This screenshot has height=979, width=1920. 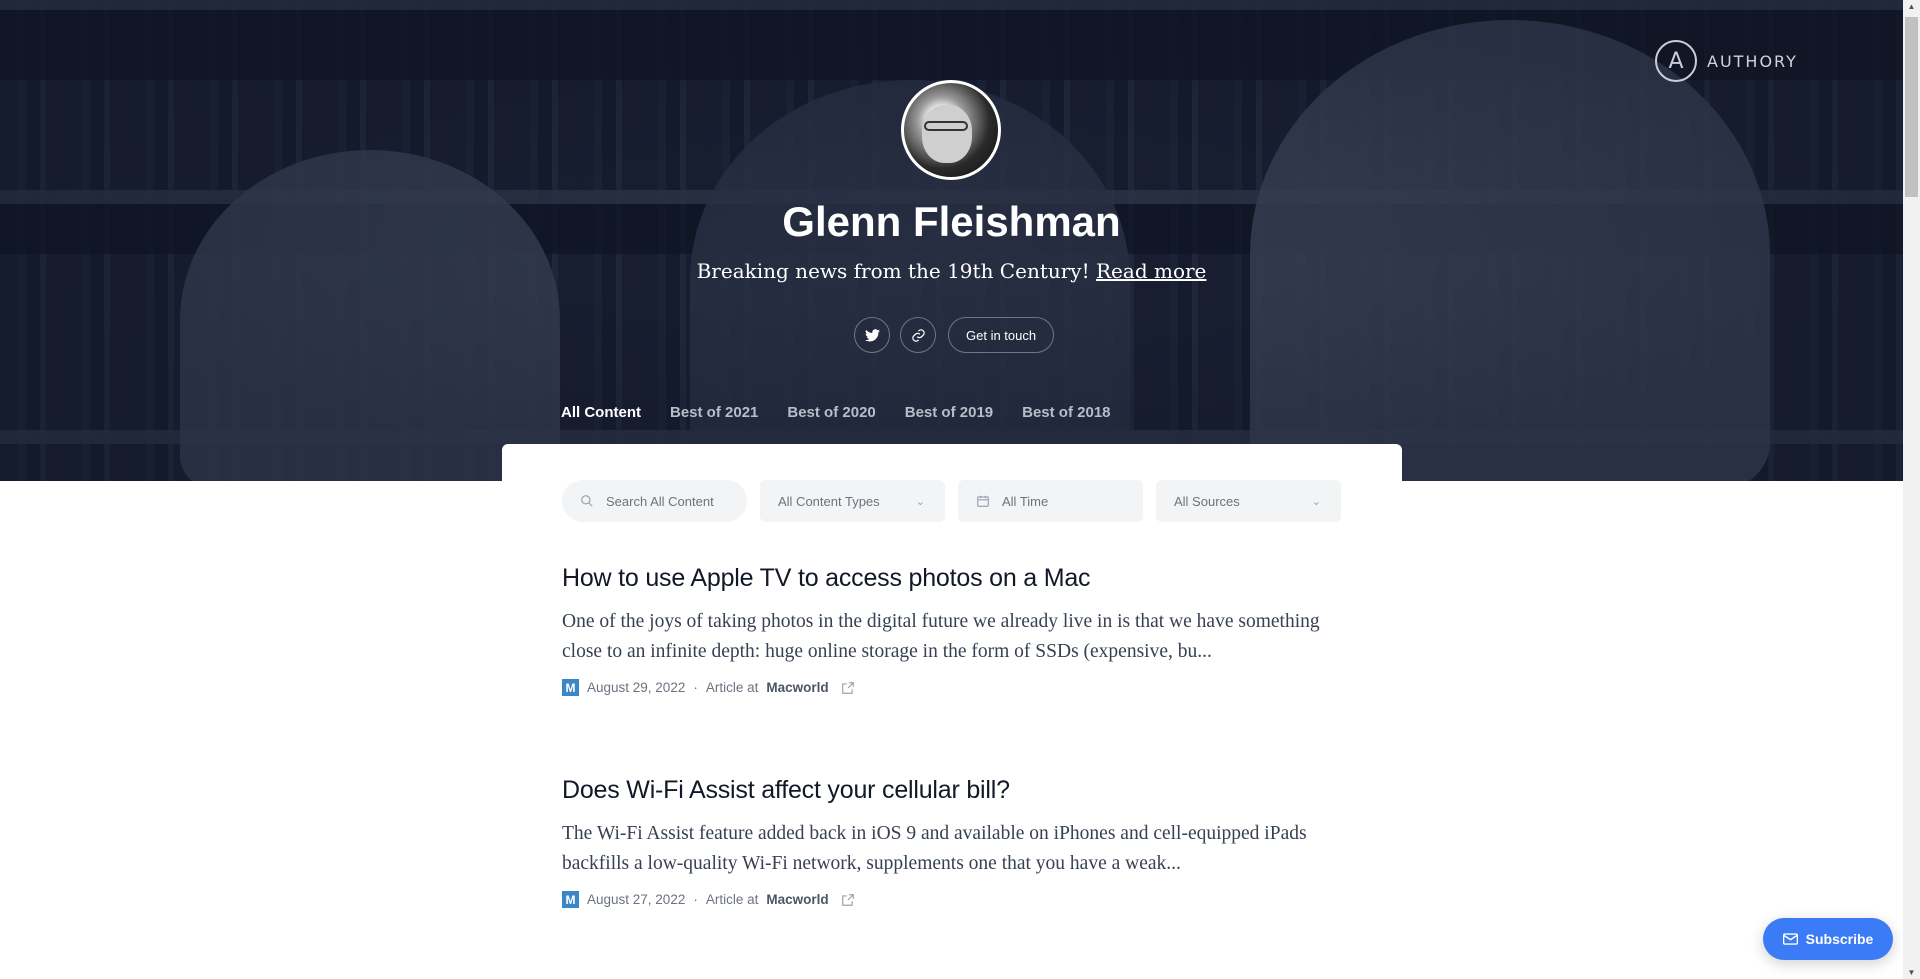 I want to click on article-meta: M August 29, 2022 · Article at Macworld, so click(x=952, y=687).